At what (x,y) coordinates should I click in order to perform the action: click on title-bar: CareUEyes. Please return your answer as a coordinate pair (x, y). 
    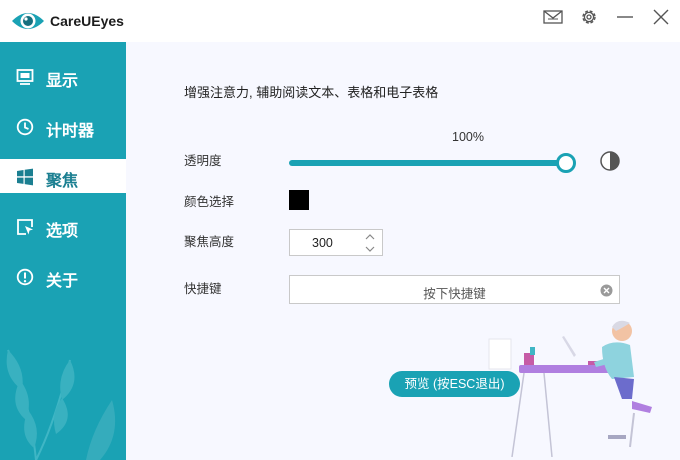
    Looking at the image, I should click on (340, 21).